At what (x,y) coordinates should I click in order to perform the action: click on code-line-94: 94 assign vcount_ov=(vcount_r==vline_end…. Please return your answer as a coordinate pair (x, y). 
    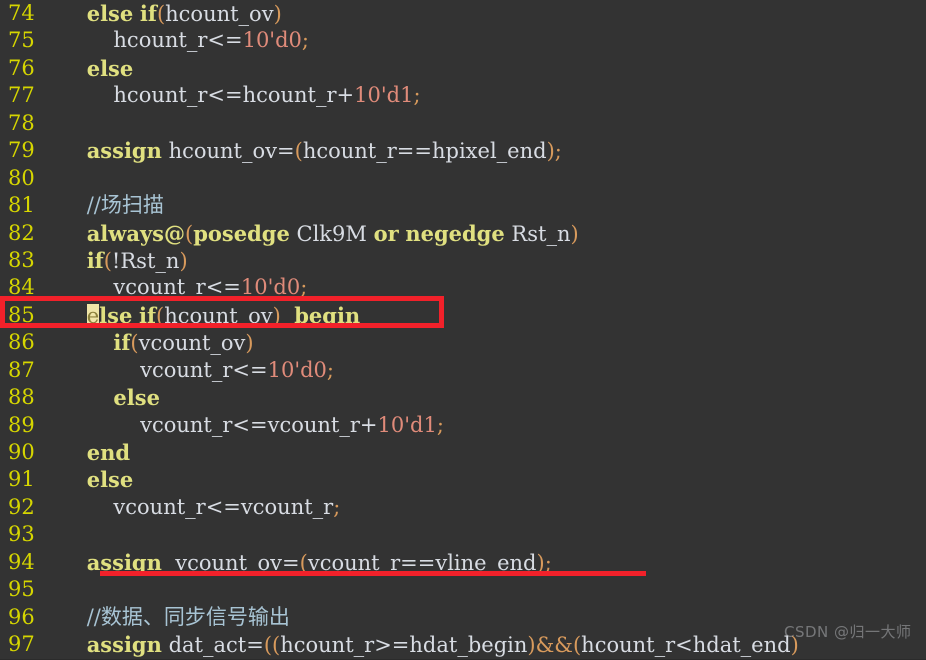
    Looking at the image, I should click on (463, 562).